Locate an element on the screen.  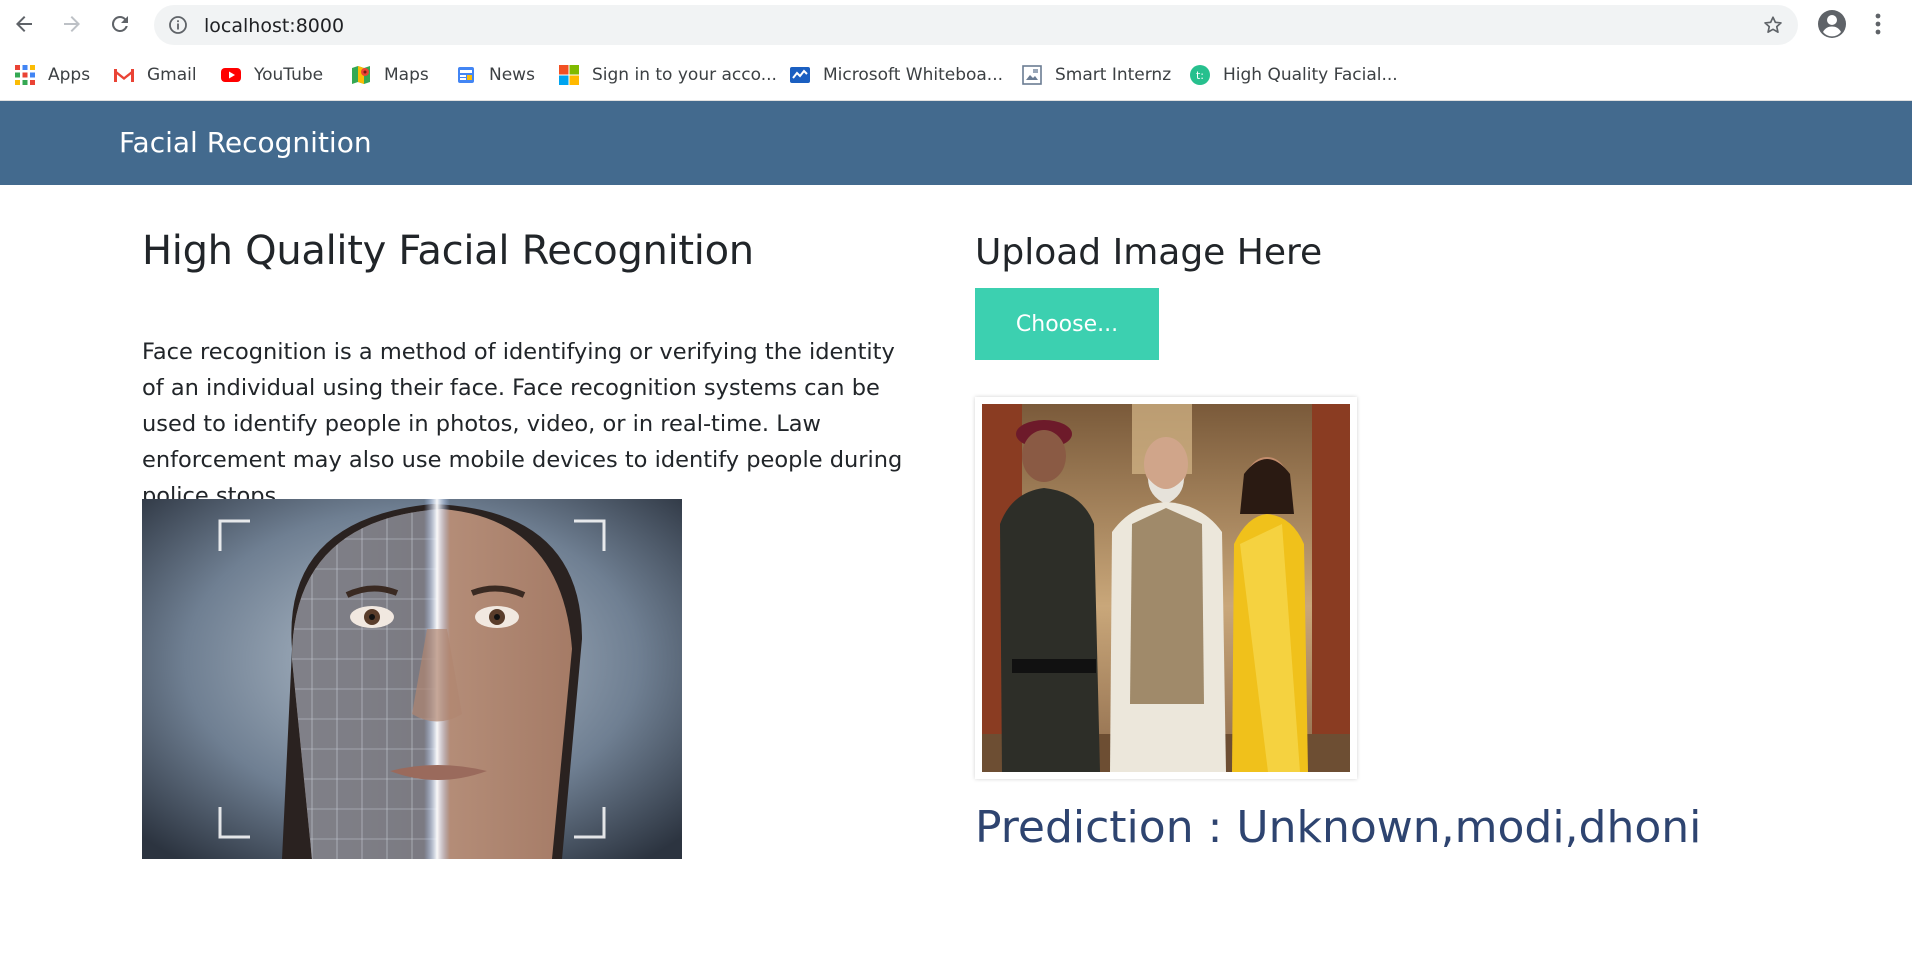
reload-button is located at coordinates (120, 24).